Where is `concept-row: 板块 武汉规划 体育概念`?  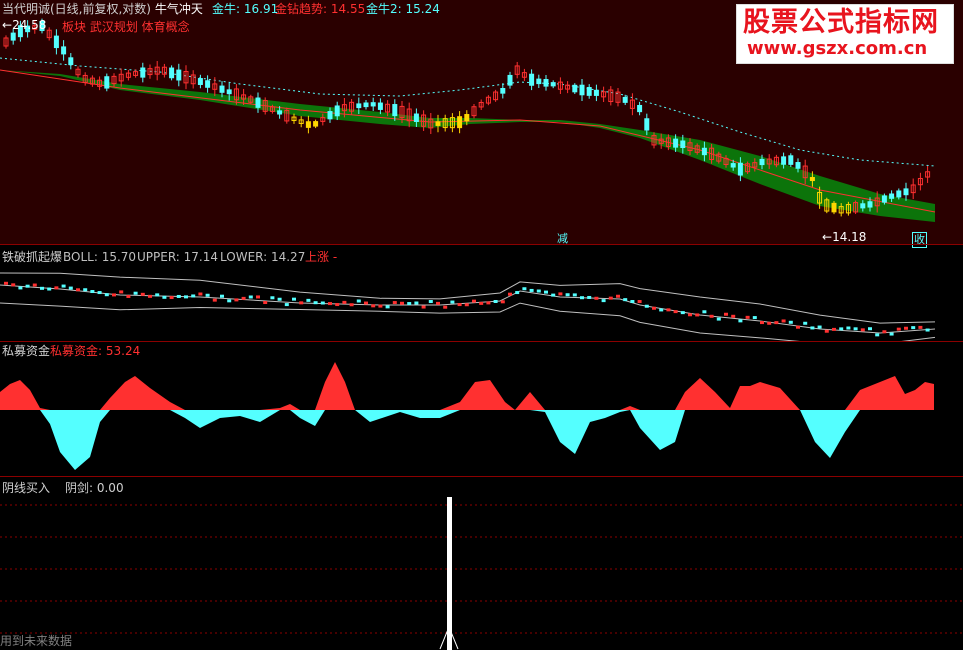
concept-row: 板块 武汉规划 体育概念 is located at coordinates (126, 27).